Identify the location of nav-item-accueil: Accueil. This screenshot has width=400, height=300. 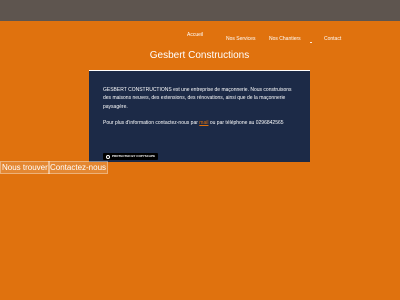
(195, 35).